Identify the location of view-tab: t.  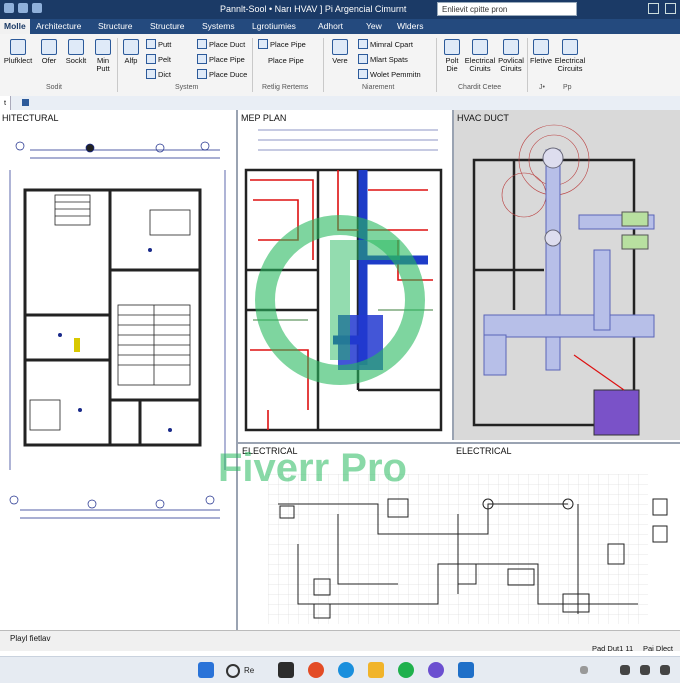
(6, 103).